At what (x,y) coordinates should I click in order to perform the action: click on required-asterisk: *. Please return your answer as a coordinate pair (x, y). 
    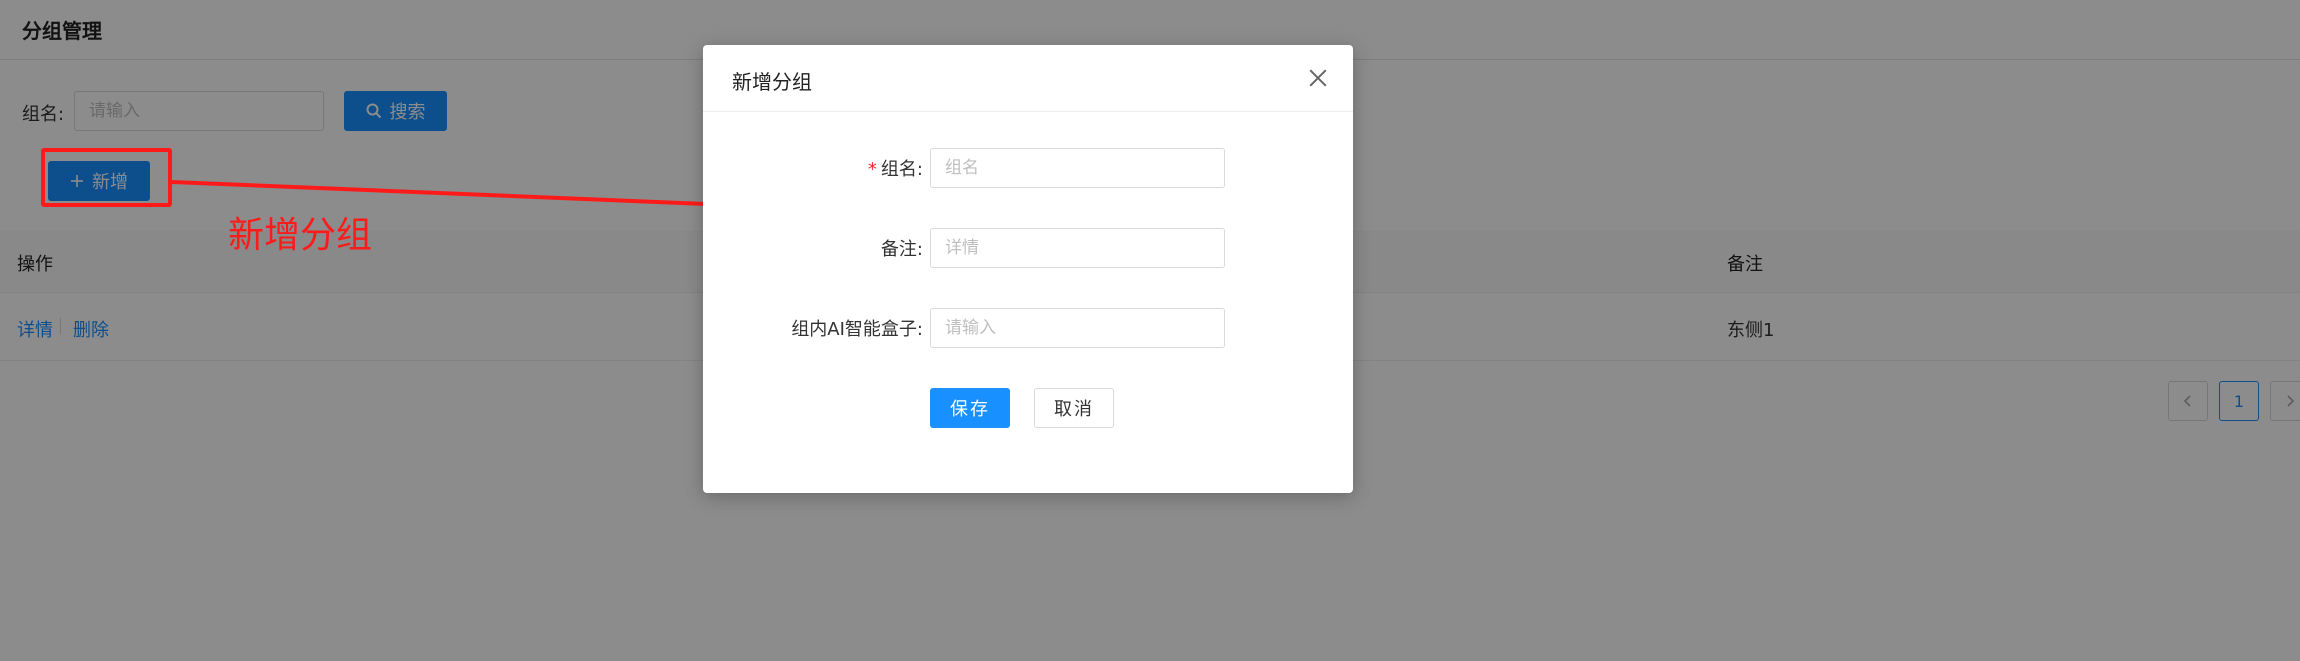
    Looking at the image, I should click on (872, 169).